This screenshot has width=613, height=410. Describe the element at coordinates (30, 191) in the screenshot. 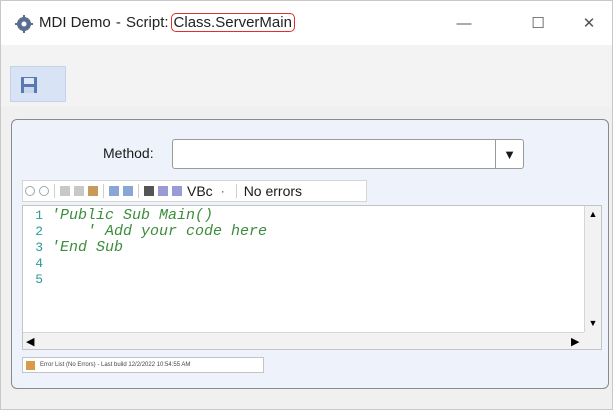

I see `undo-icon` at that location.